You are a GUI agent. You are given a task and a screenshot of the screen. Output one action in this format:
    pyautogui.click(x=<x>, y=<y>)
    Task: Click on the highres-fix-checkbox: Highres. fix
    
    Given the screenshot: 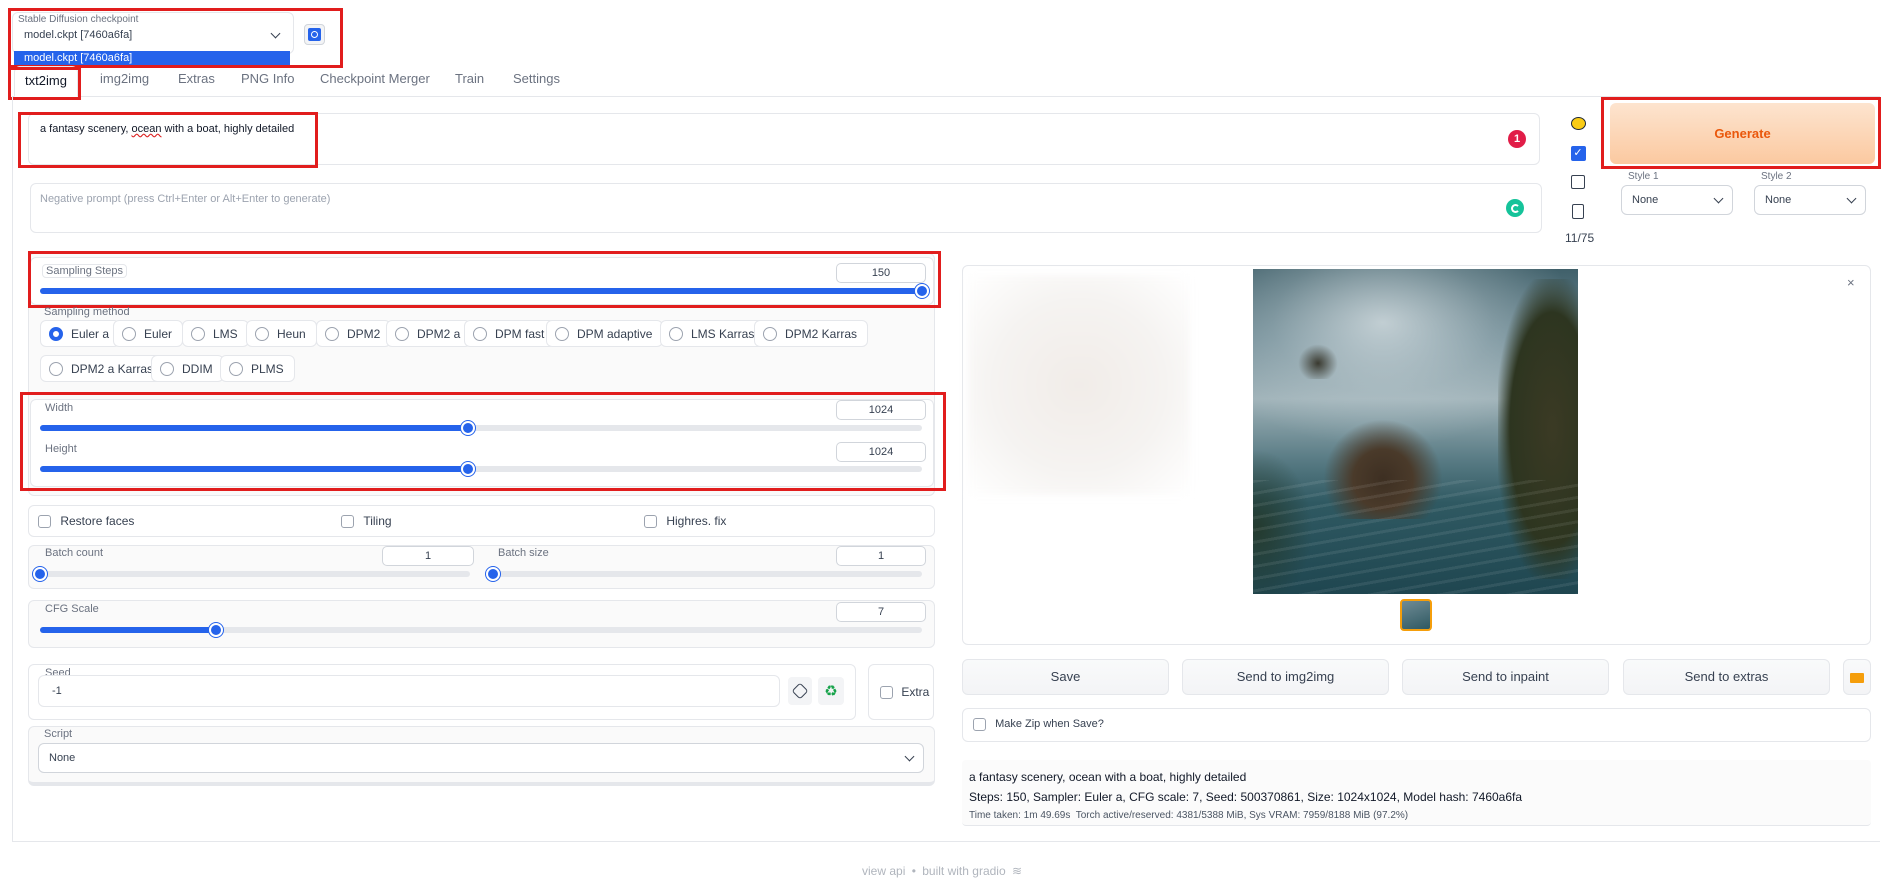 What is the action you would take?
    pyautogui.click(x=685, y=521)
    